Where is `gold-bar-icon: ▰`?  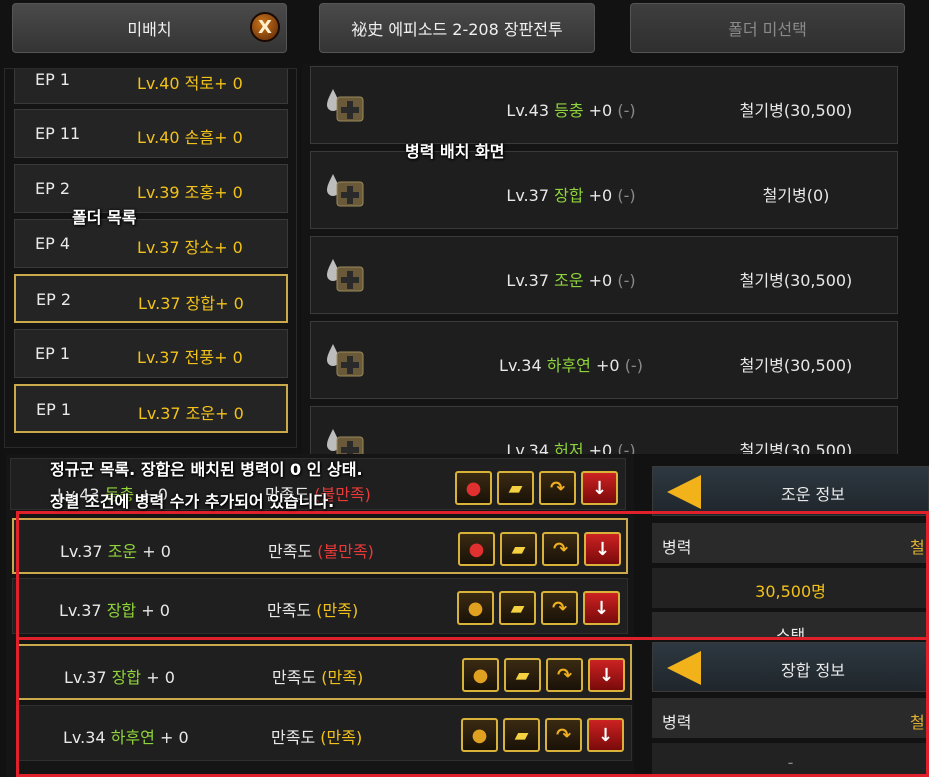 gold-bar-icon: ▰ is located at coordinates (515, 488).